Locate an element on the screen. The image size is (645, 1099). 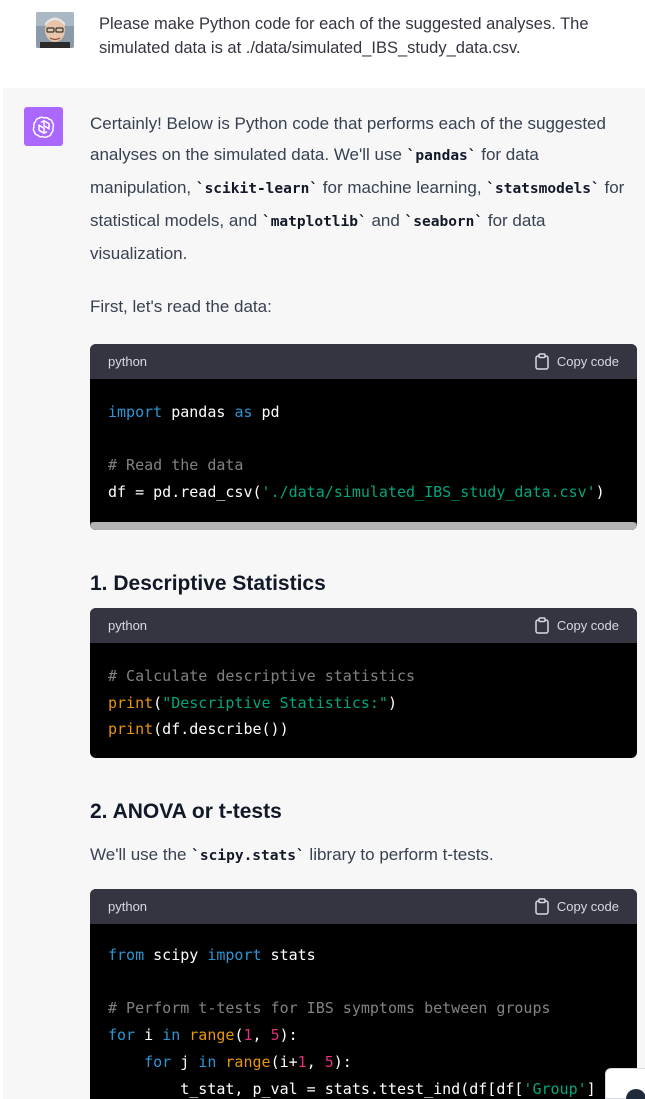
heading-descriptive-statistics: 1. Descriptive Statistics is located at coordinates (208, 583).